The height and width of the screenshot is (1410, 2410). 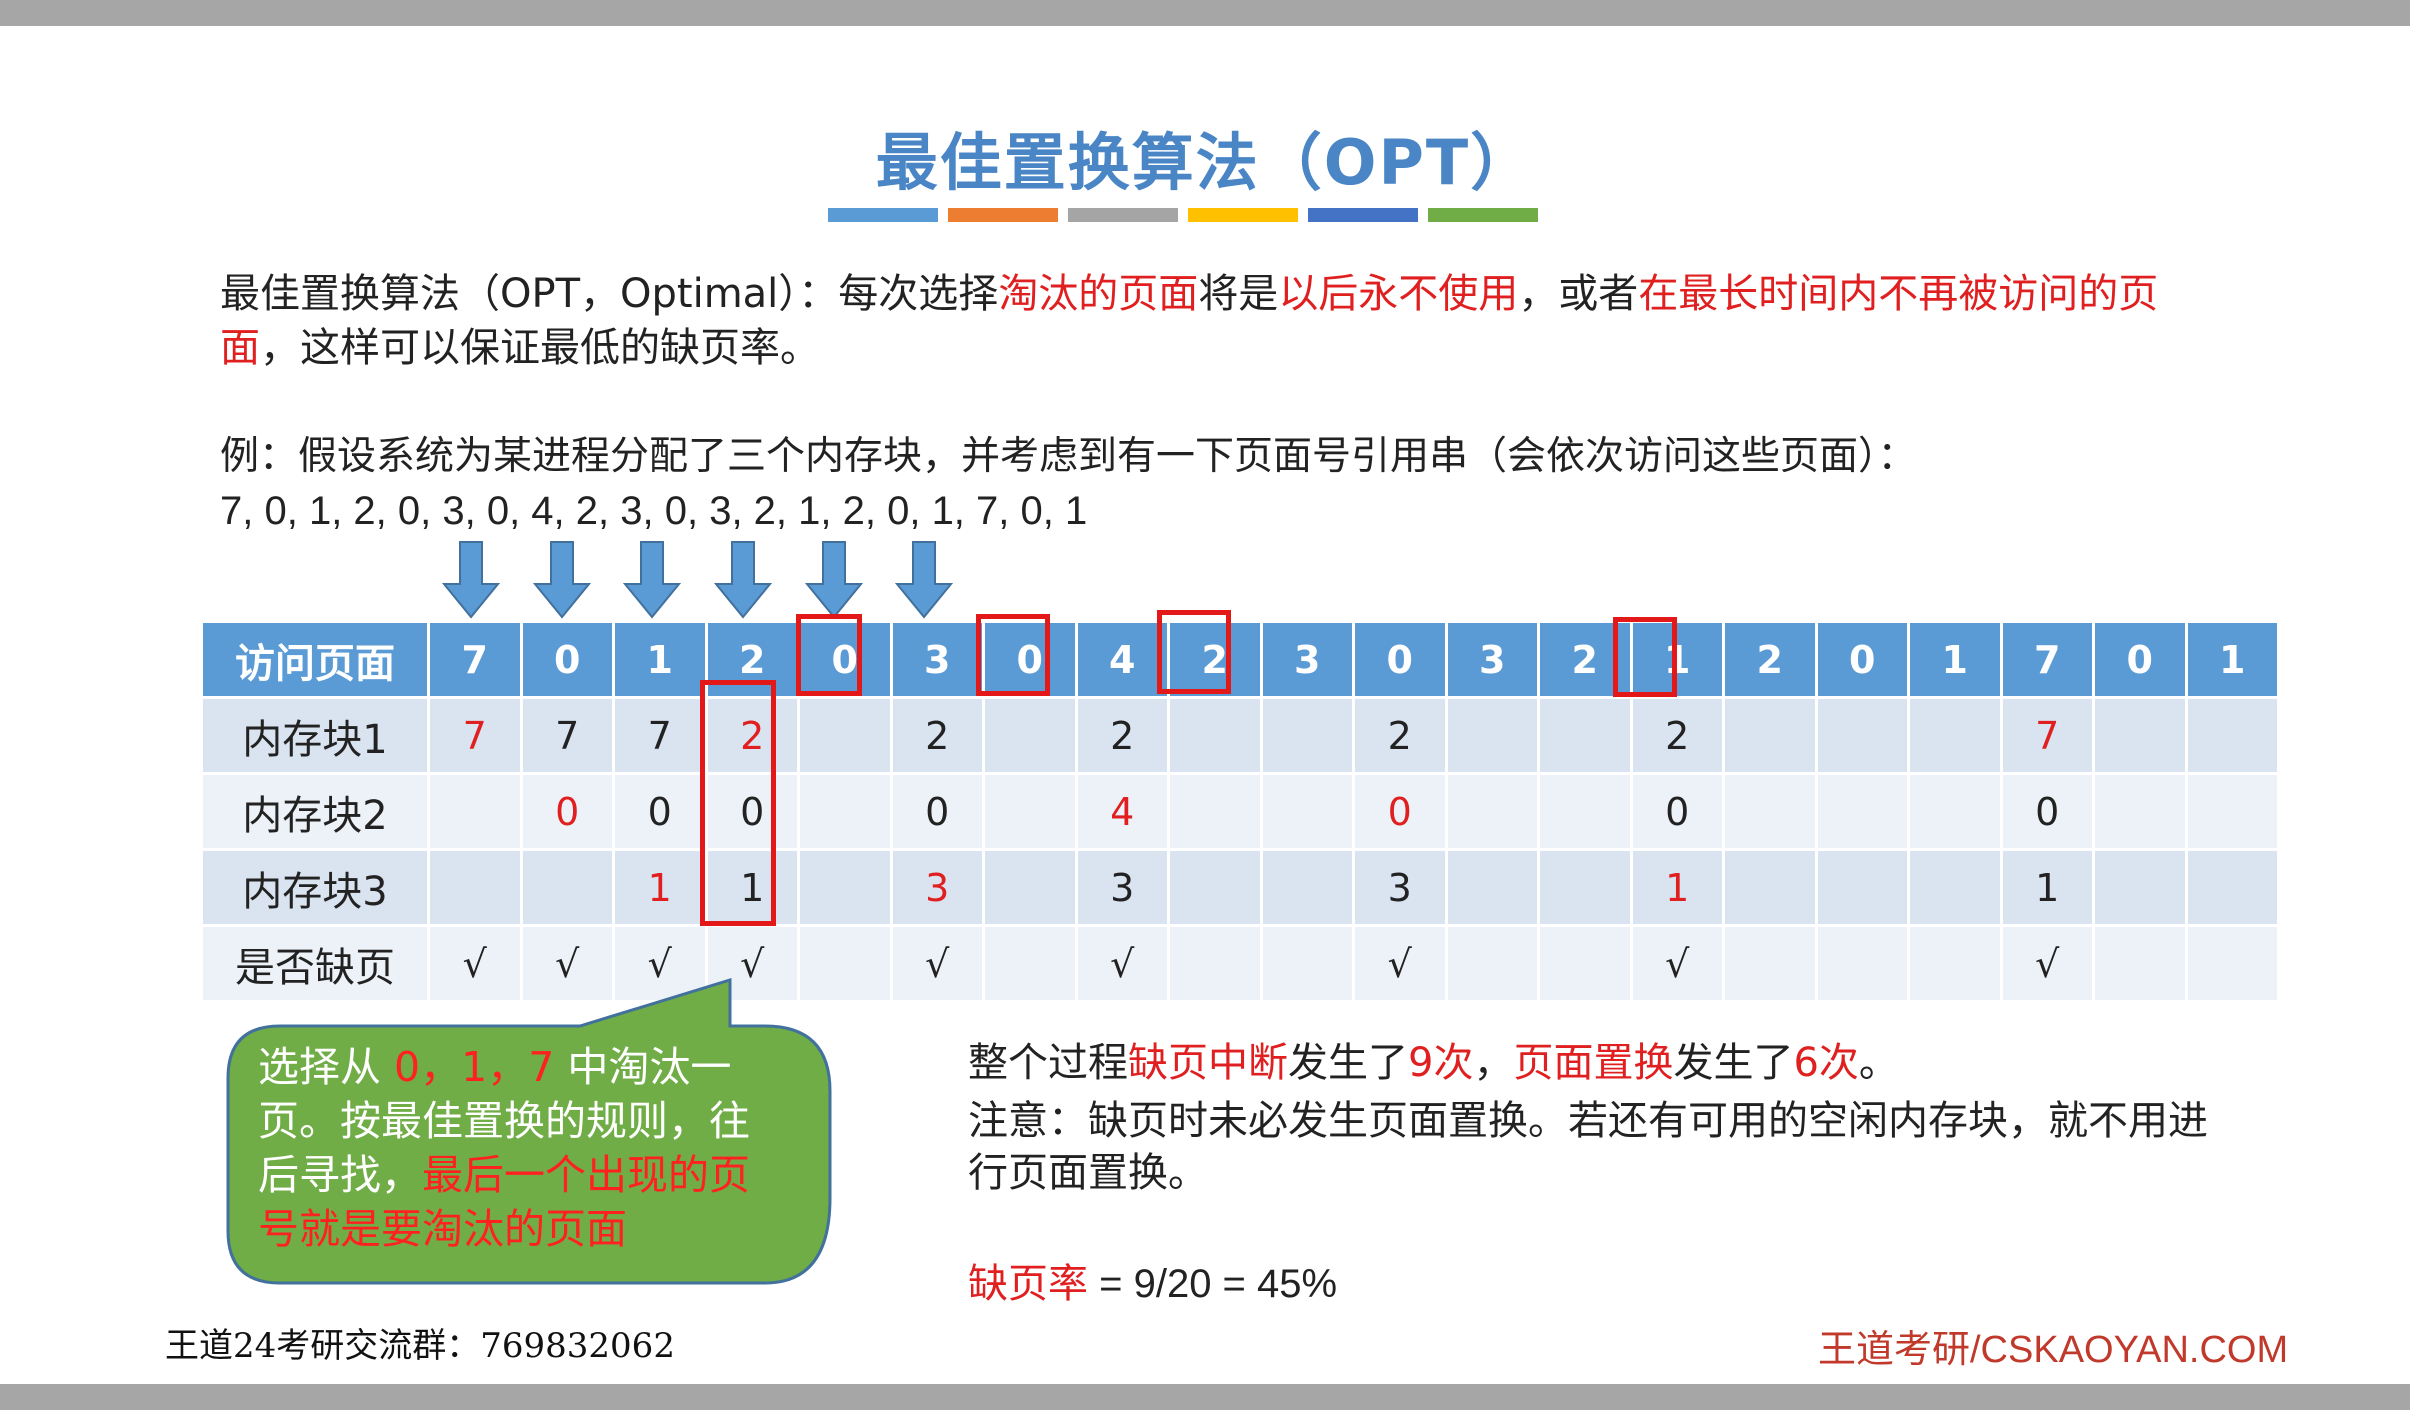 What do you see at coordinates (1588, 1147) in the screenshot?
I see `summary-note: 注意：缺页时未必发生页面置换。若还有可用的空闲内存块，就不用进行页面置换。` at bounding box center [1588, 1147].